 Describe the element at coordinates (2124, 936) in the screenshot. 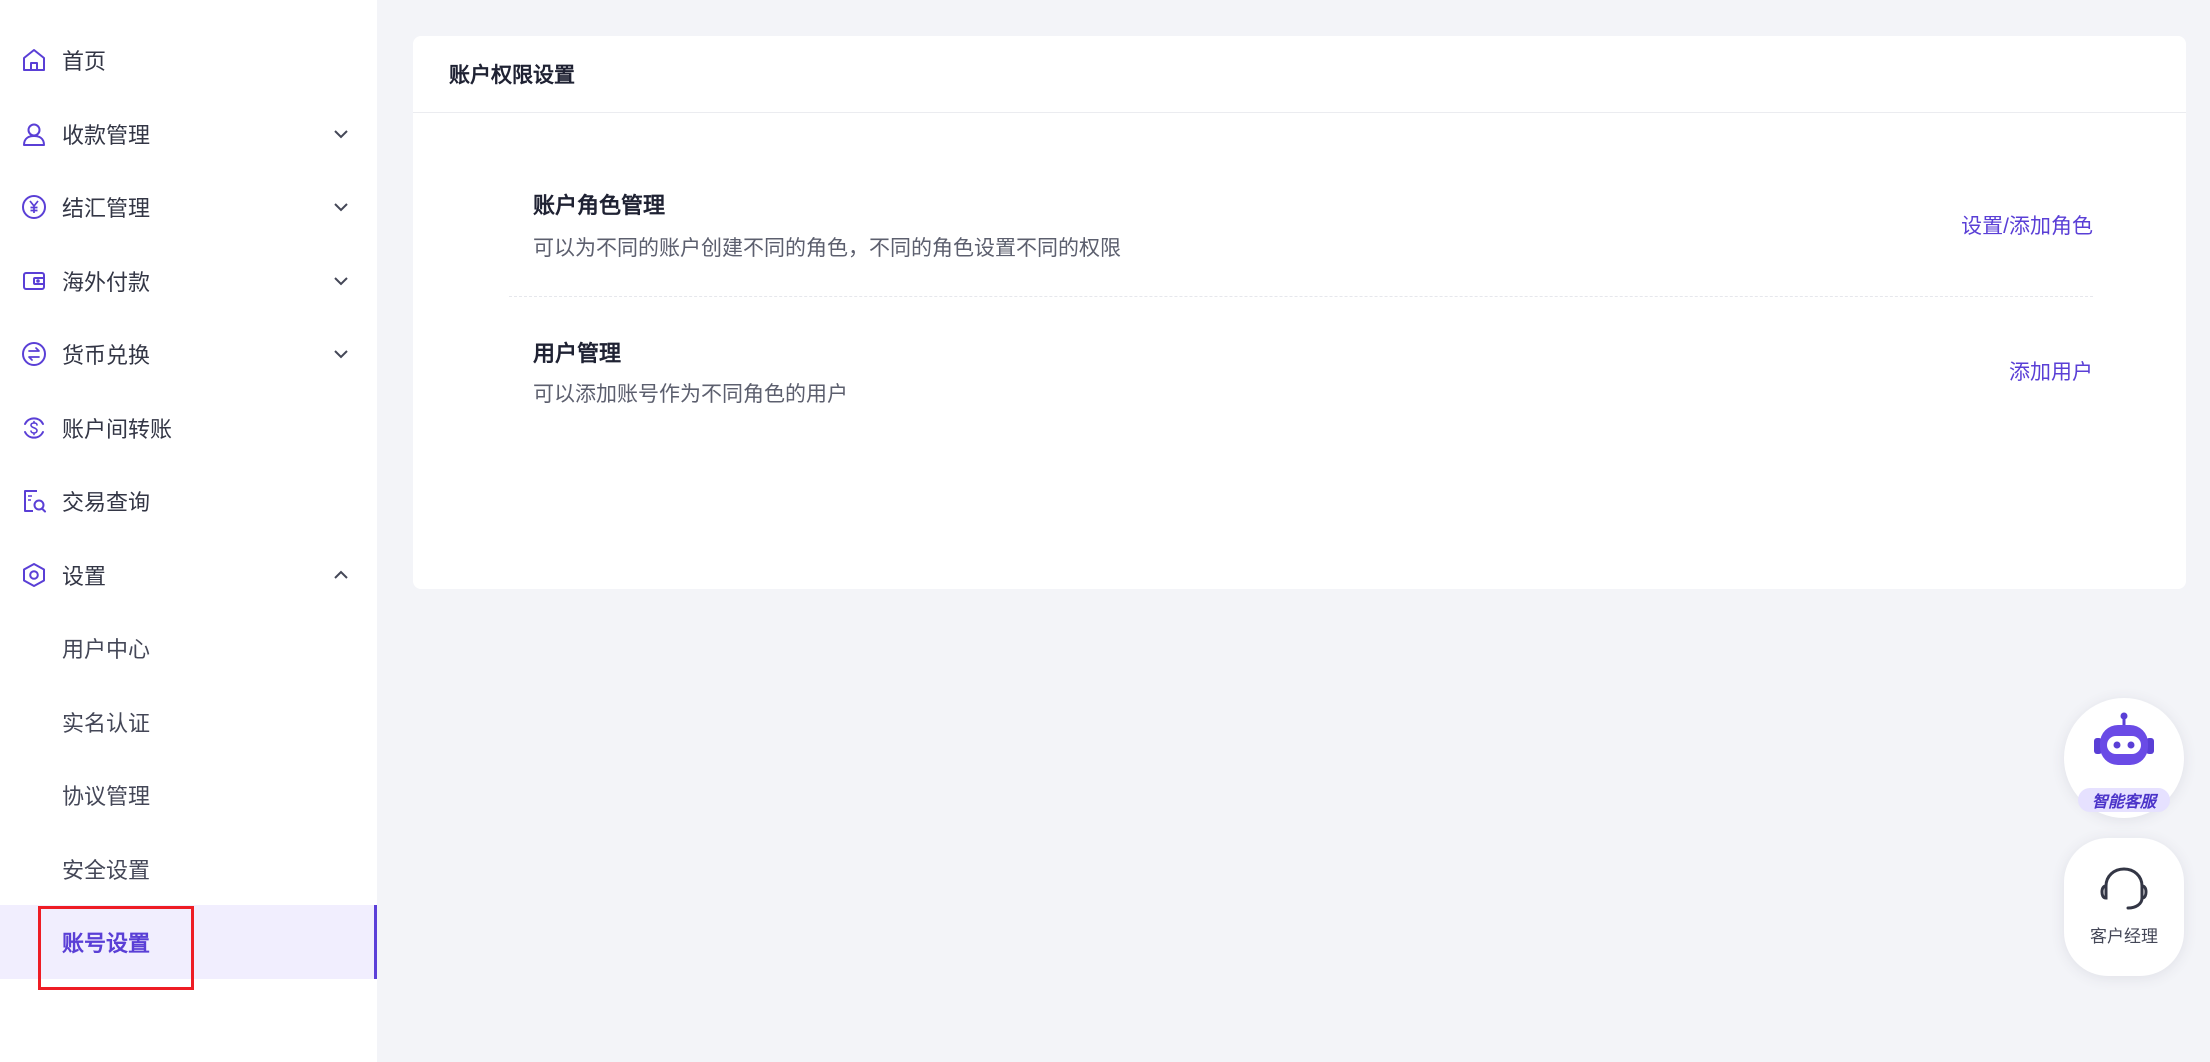

I see `manager-label: 客户经理` at that location.